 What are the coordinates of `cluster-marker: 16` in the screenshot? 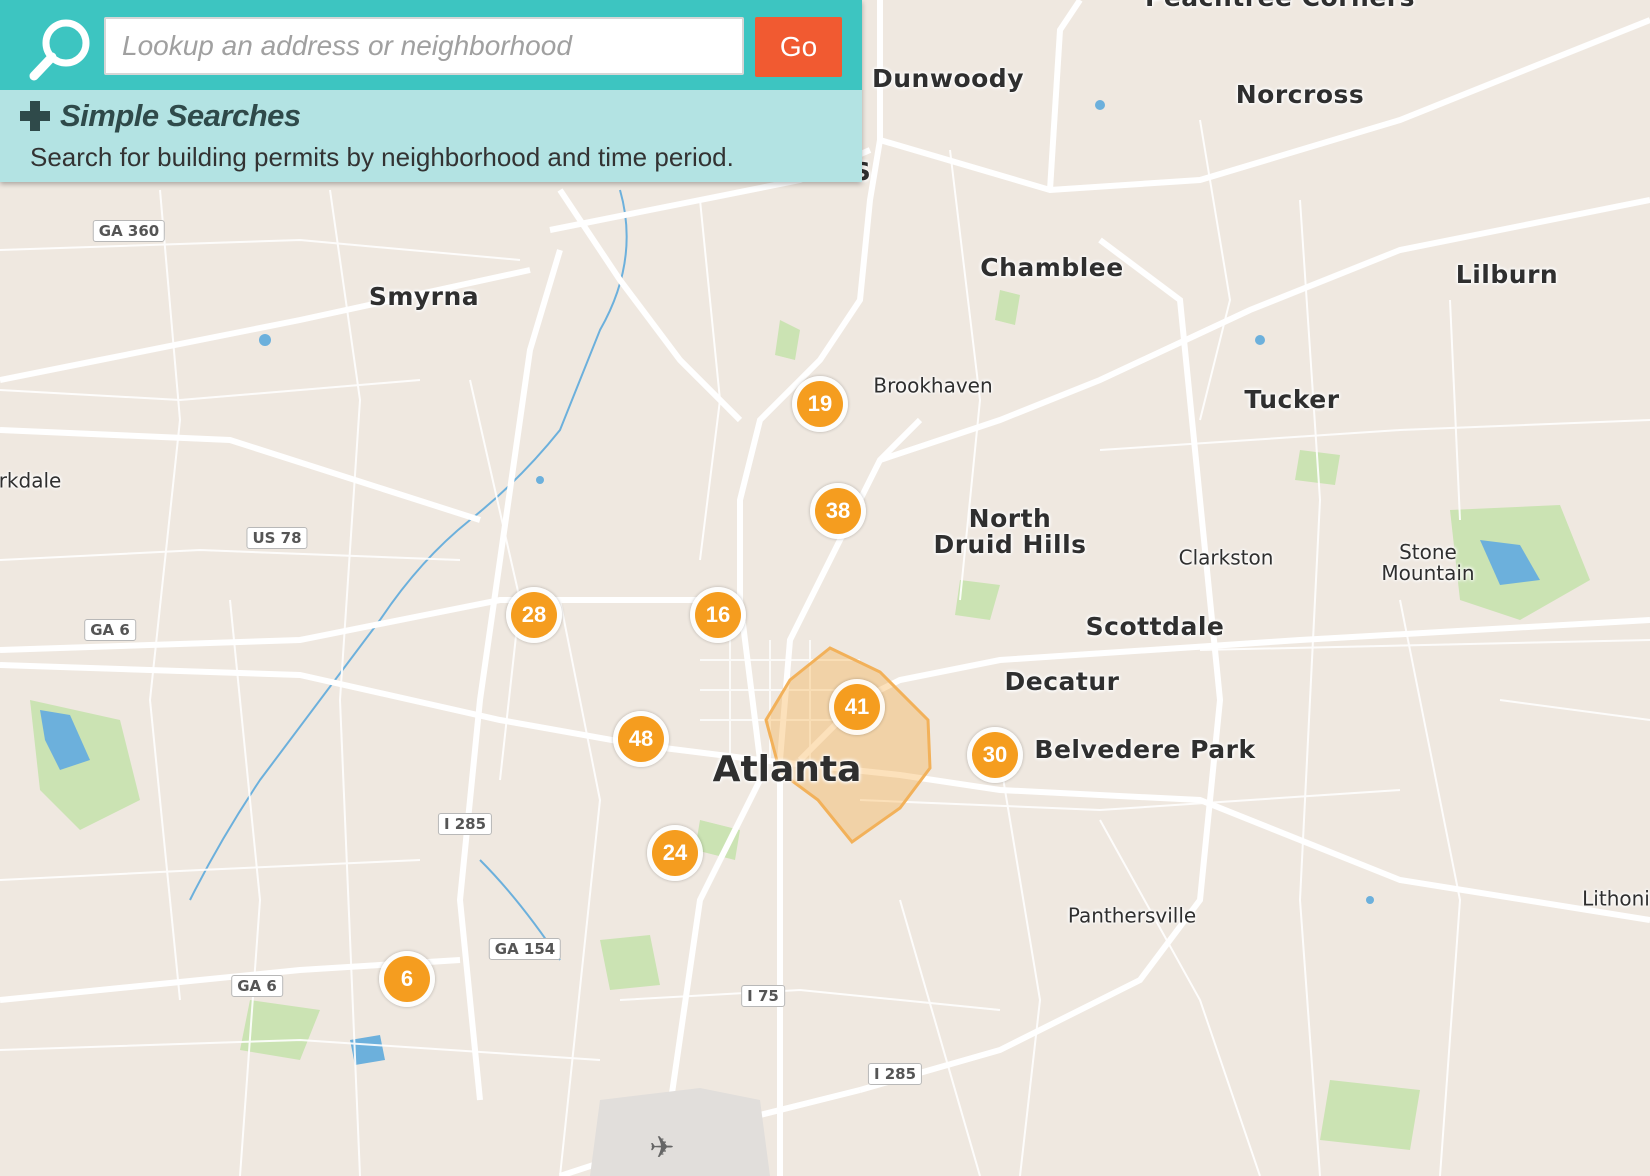 It's located at (718, 615).